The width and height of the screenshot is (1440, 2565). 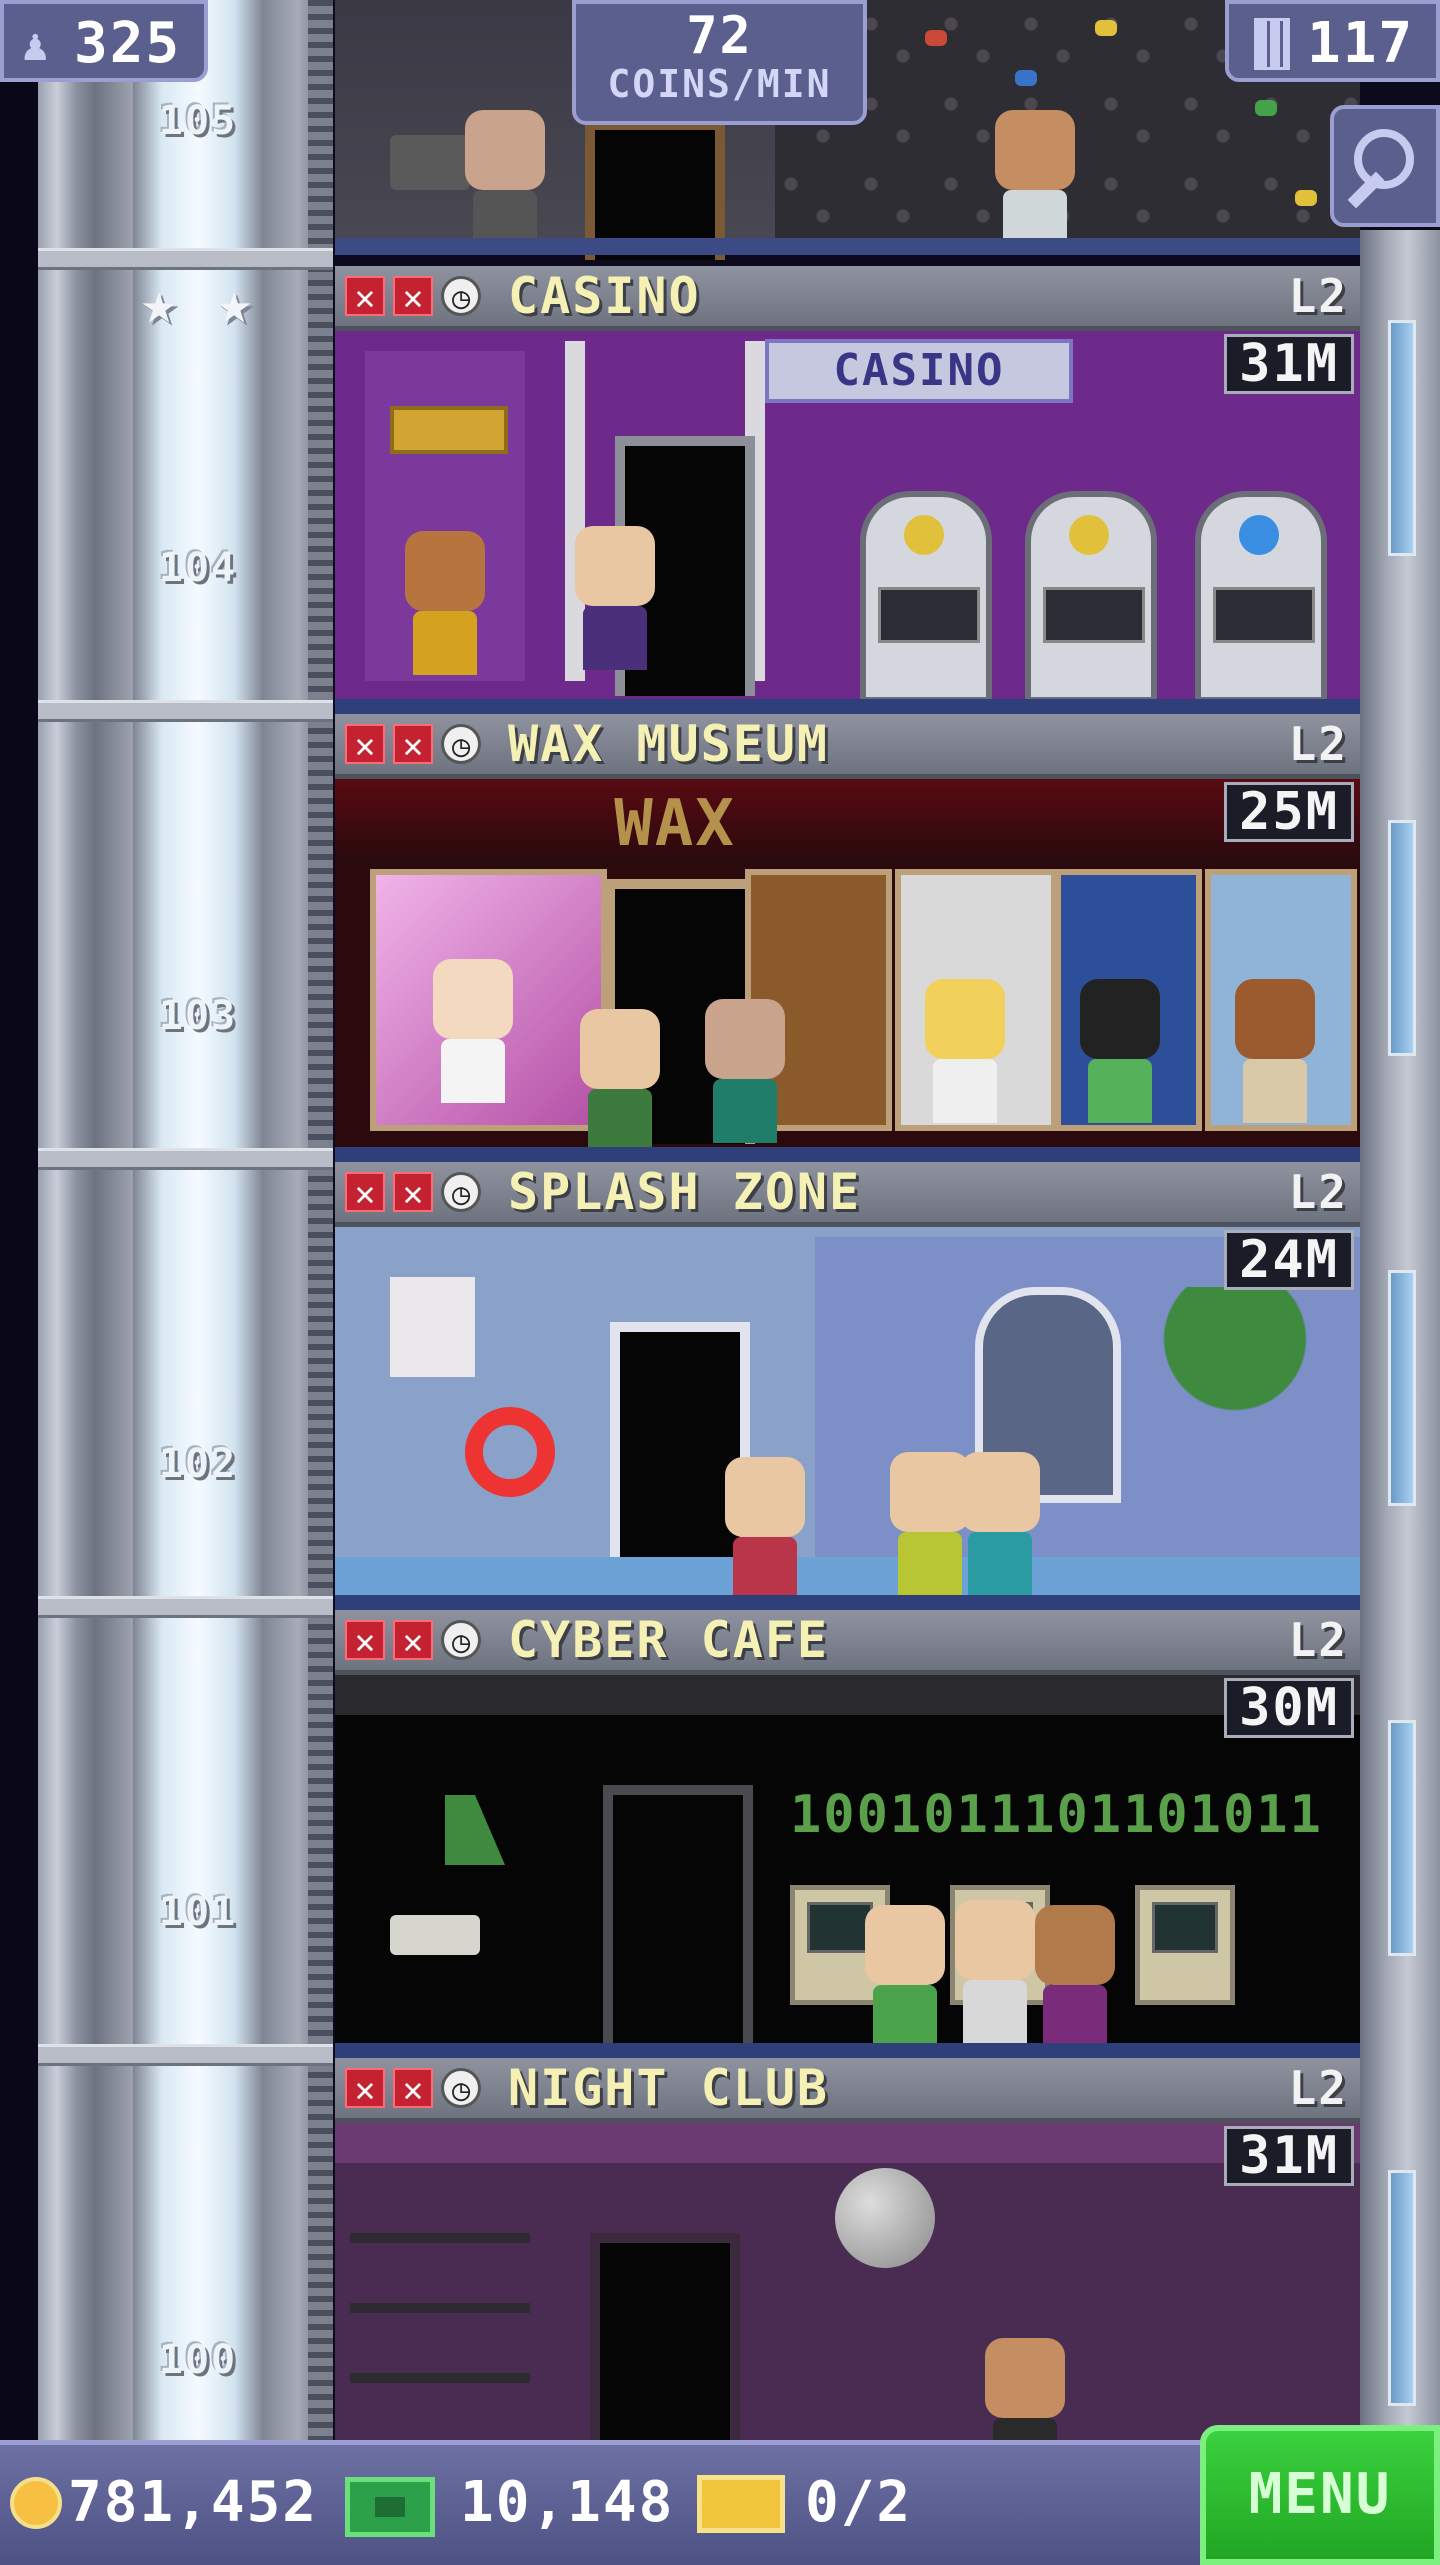 What do you see at coordinates (847, 963) in the screenshot?
I see `room-interior: WAX` at bounding box center [847, 963].